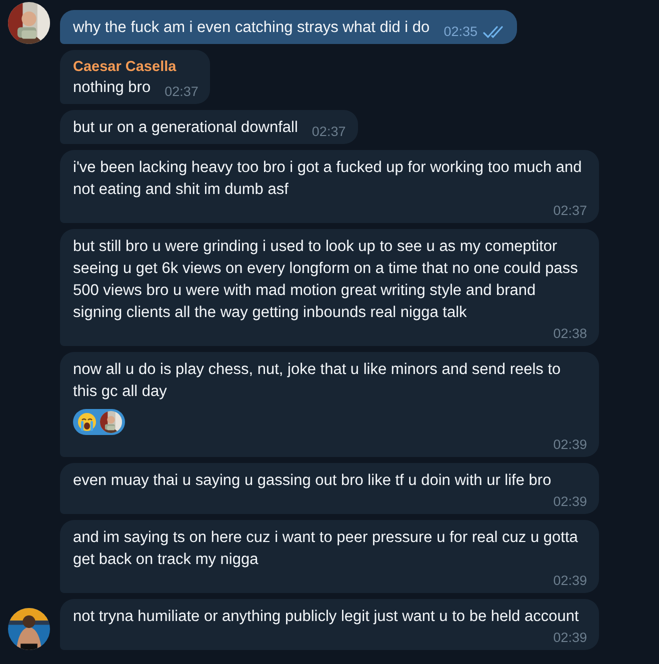 The height and width of the screenshot is (664, 659). What do you see at coordinates (251, 28) in the screenshot?
I see `message-text: why the fuck am i even catching strays what did i do` at bounding box center [251, 28].